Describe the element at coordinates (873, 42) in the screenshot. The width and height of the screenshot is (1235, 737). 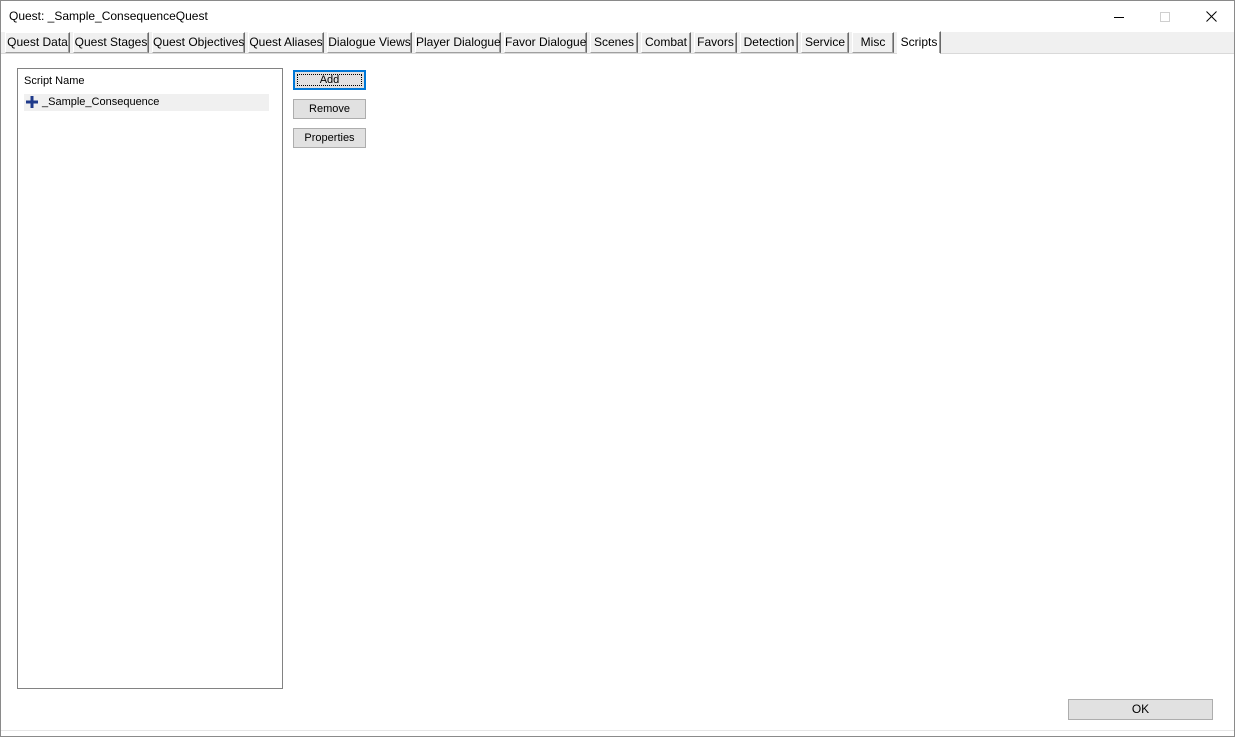
I see `tab-misc: Misc` at that location.